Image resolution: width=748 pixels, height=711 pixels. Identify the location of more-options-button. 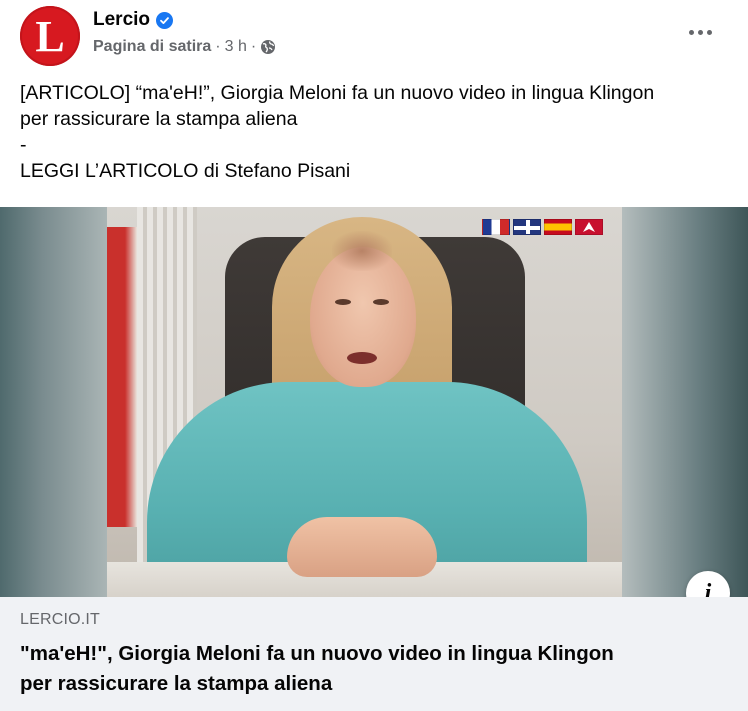
(700, 32).